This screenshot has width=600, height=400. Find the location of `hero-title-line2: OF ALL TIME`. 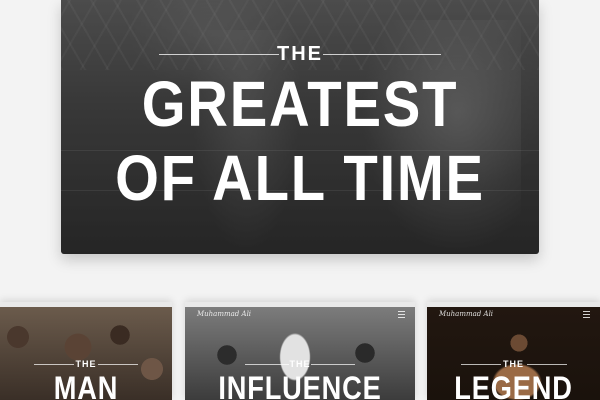

hero-title-line2: OF ALL TIME is located at coordinates (300, 178).